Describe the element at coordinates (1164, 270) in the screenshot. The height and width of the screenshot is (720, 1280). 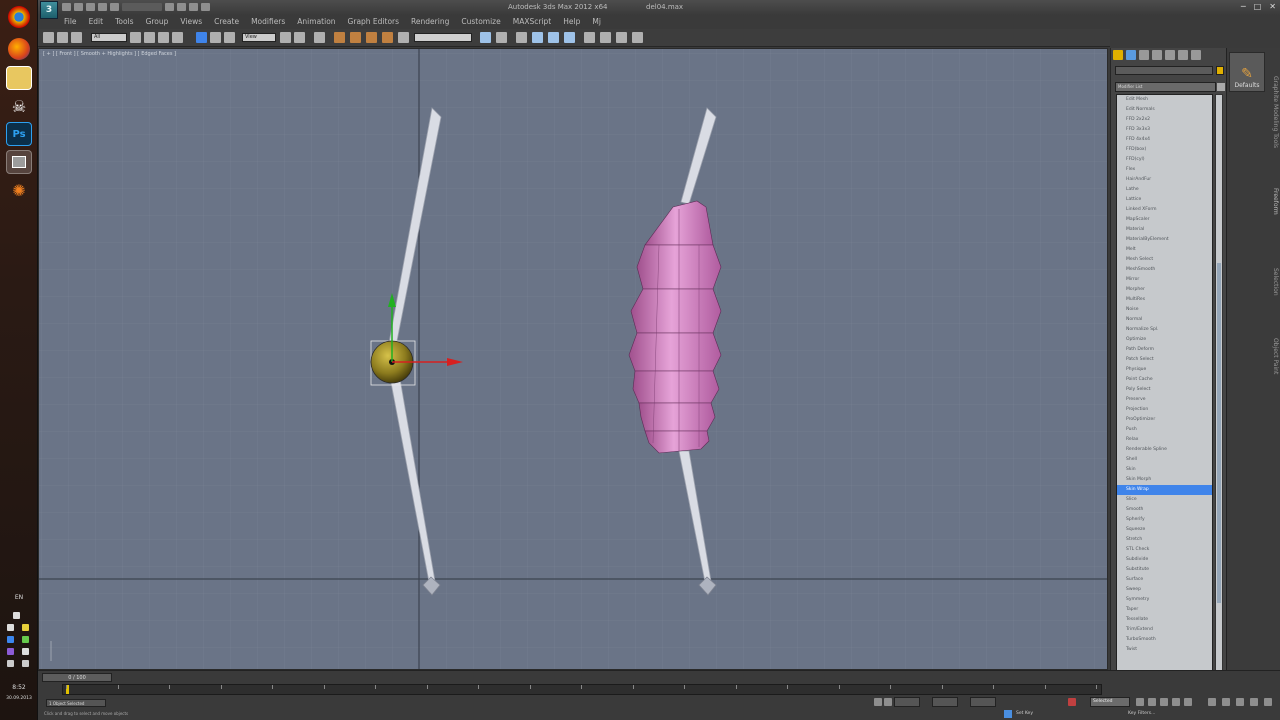
I see `modifier-list-item: MeshSmooth` at that location.